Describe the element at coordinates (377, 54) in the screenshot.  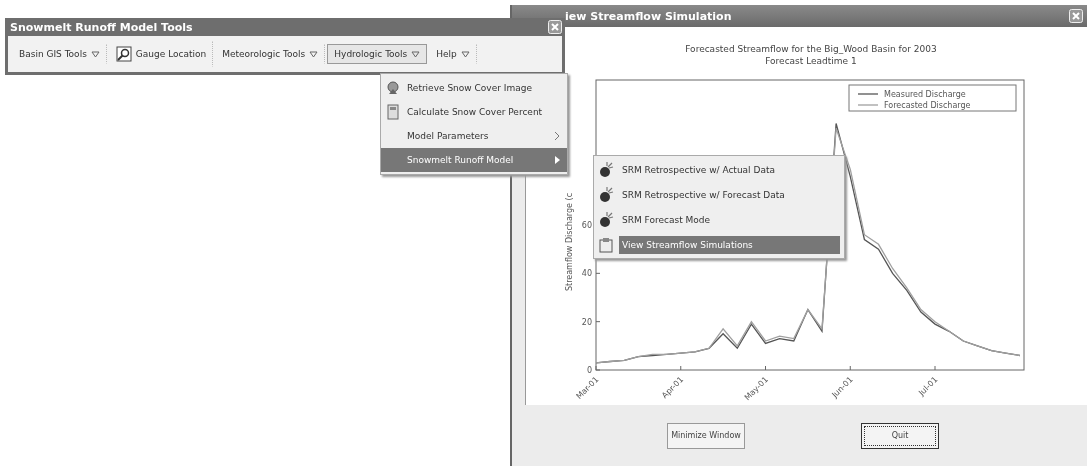
I see `menu: Hydrologic Tools` at that location.